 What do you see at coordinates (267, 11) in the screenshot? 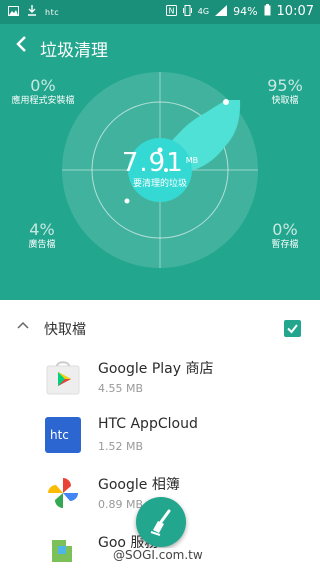
I see `battery-icon` at bounding box center [267, 11].